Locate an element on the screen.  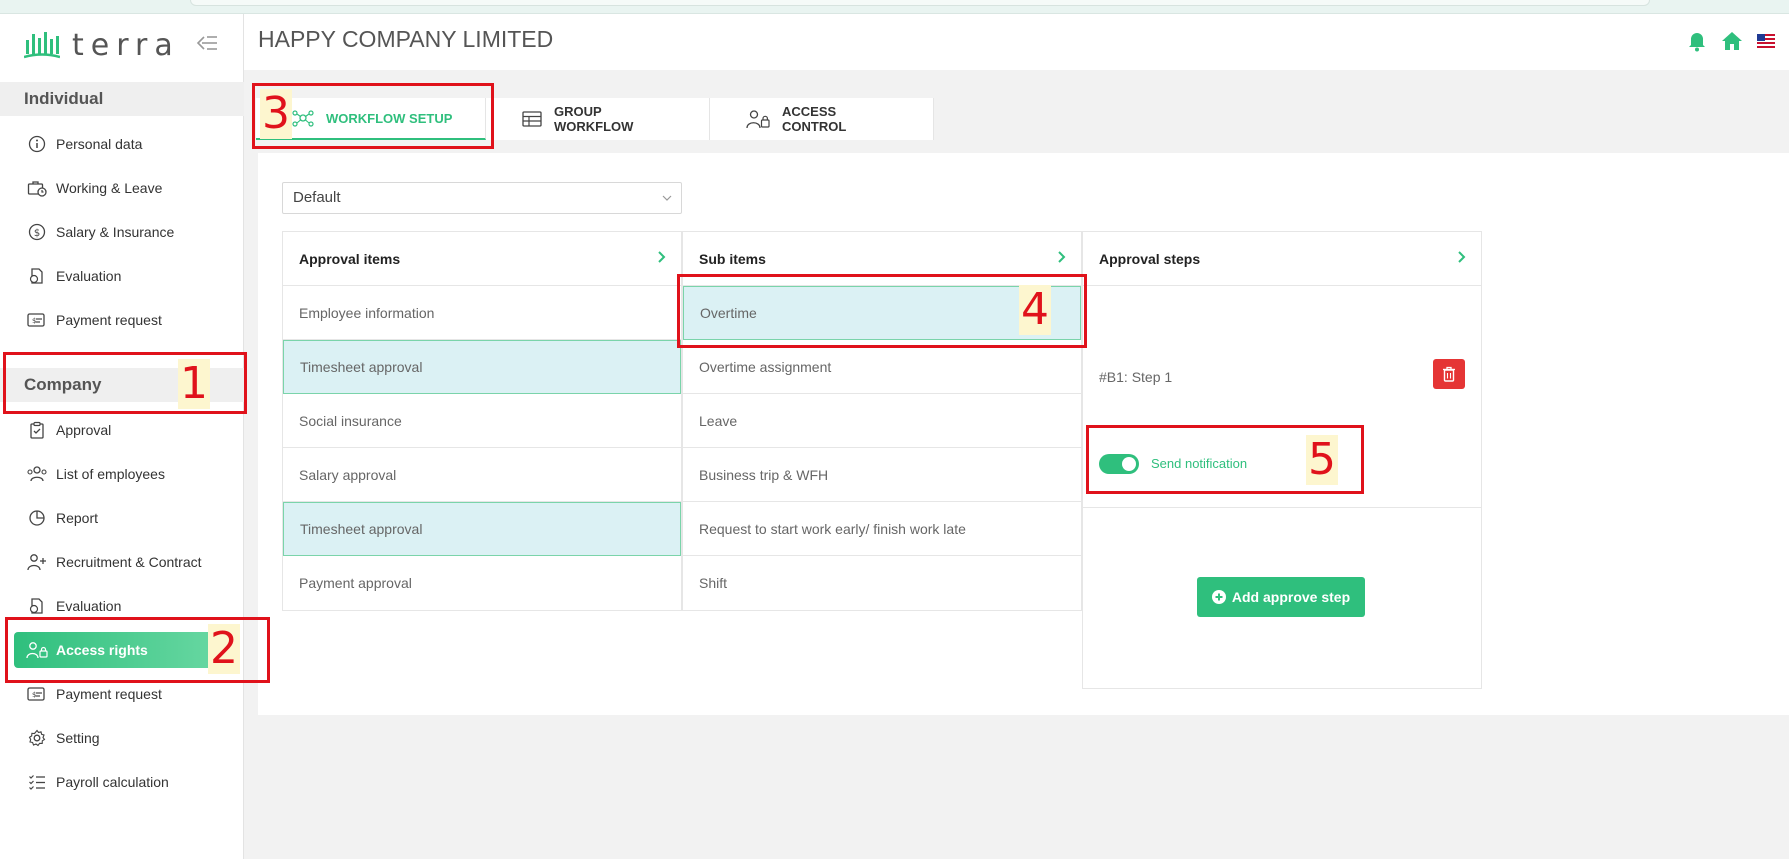
annotation-number-4: 4 is located at coordinates (1035, 309).